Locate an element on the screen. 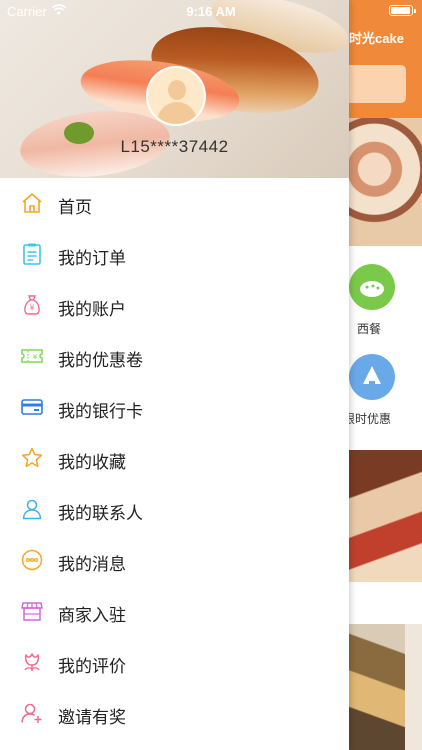  western-food-icon is located at coordinates (372, 287).